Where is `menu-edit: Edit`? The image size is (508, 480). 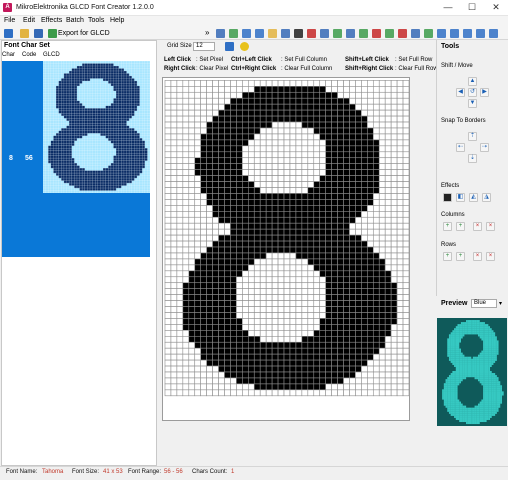
menu-edit: Edit is located at coordinates (29, 20).